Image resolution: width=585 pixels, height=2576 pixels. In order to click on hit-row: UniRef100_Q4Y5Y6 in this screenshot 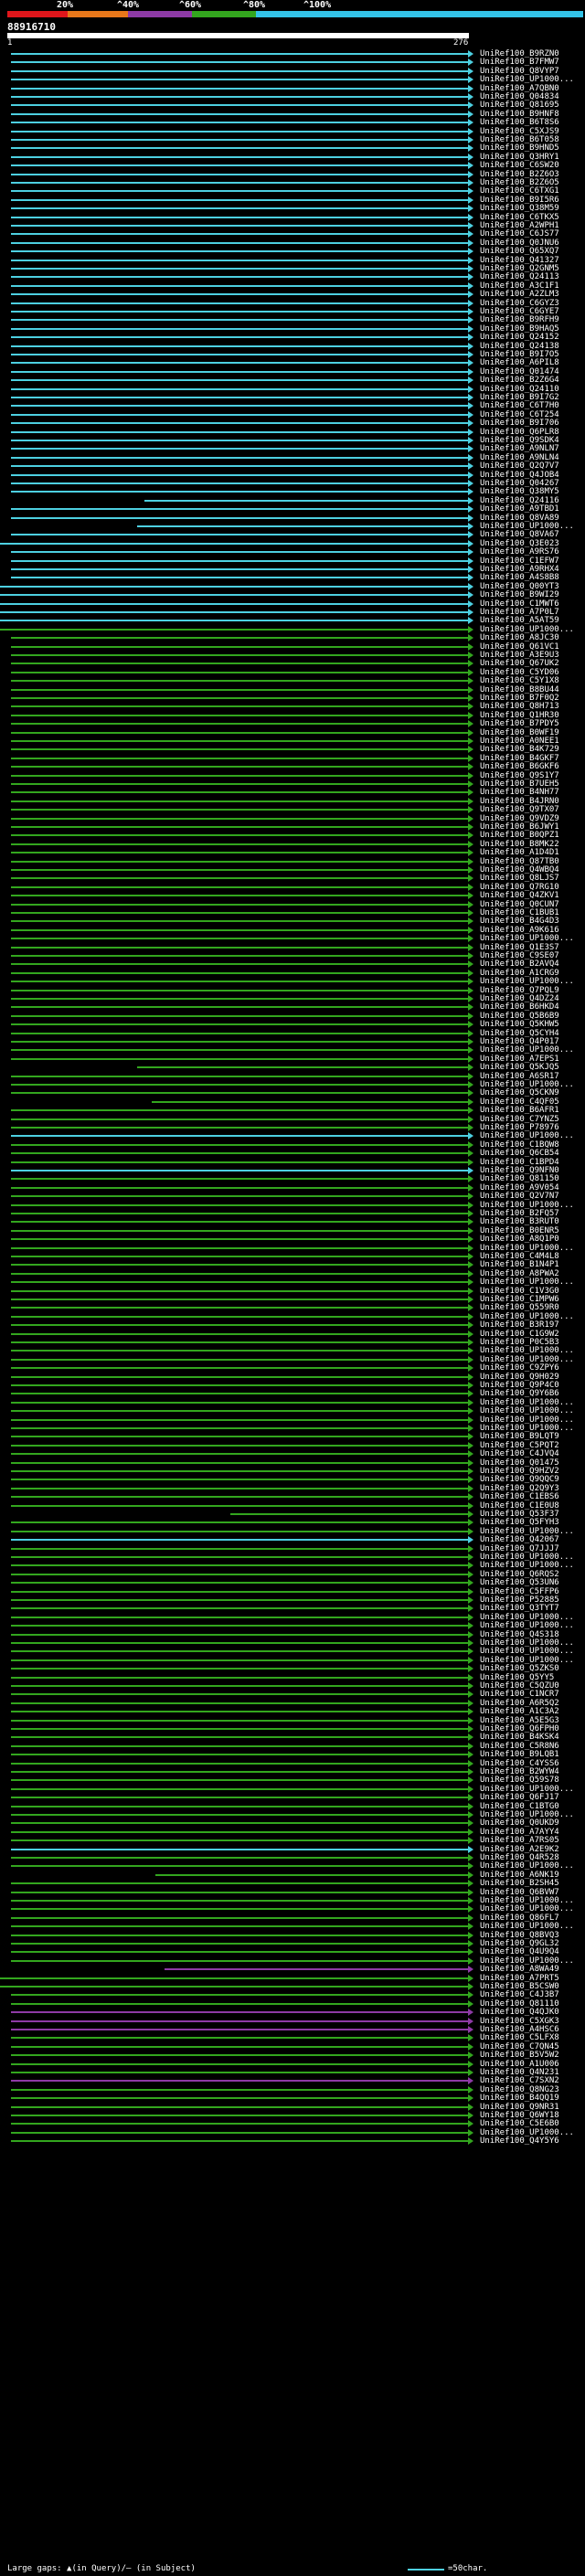, I will do `click(293, 2141)`.